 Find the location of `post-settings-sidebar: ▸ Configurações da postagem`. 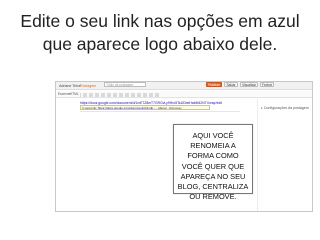

post-settings-sidebar: ▸ Configurações da postagem is located at coordinates (284, 155).